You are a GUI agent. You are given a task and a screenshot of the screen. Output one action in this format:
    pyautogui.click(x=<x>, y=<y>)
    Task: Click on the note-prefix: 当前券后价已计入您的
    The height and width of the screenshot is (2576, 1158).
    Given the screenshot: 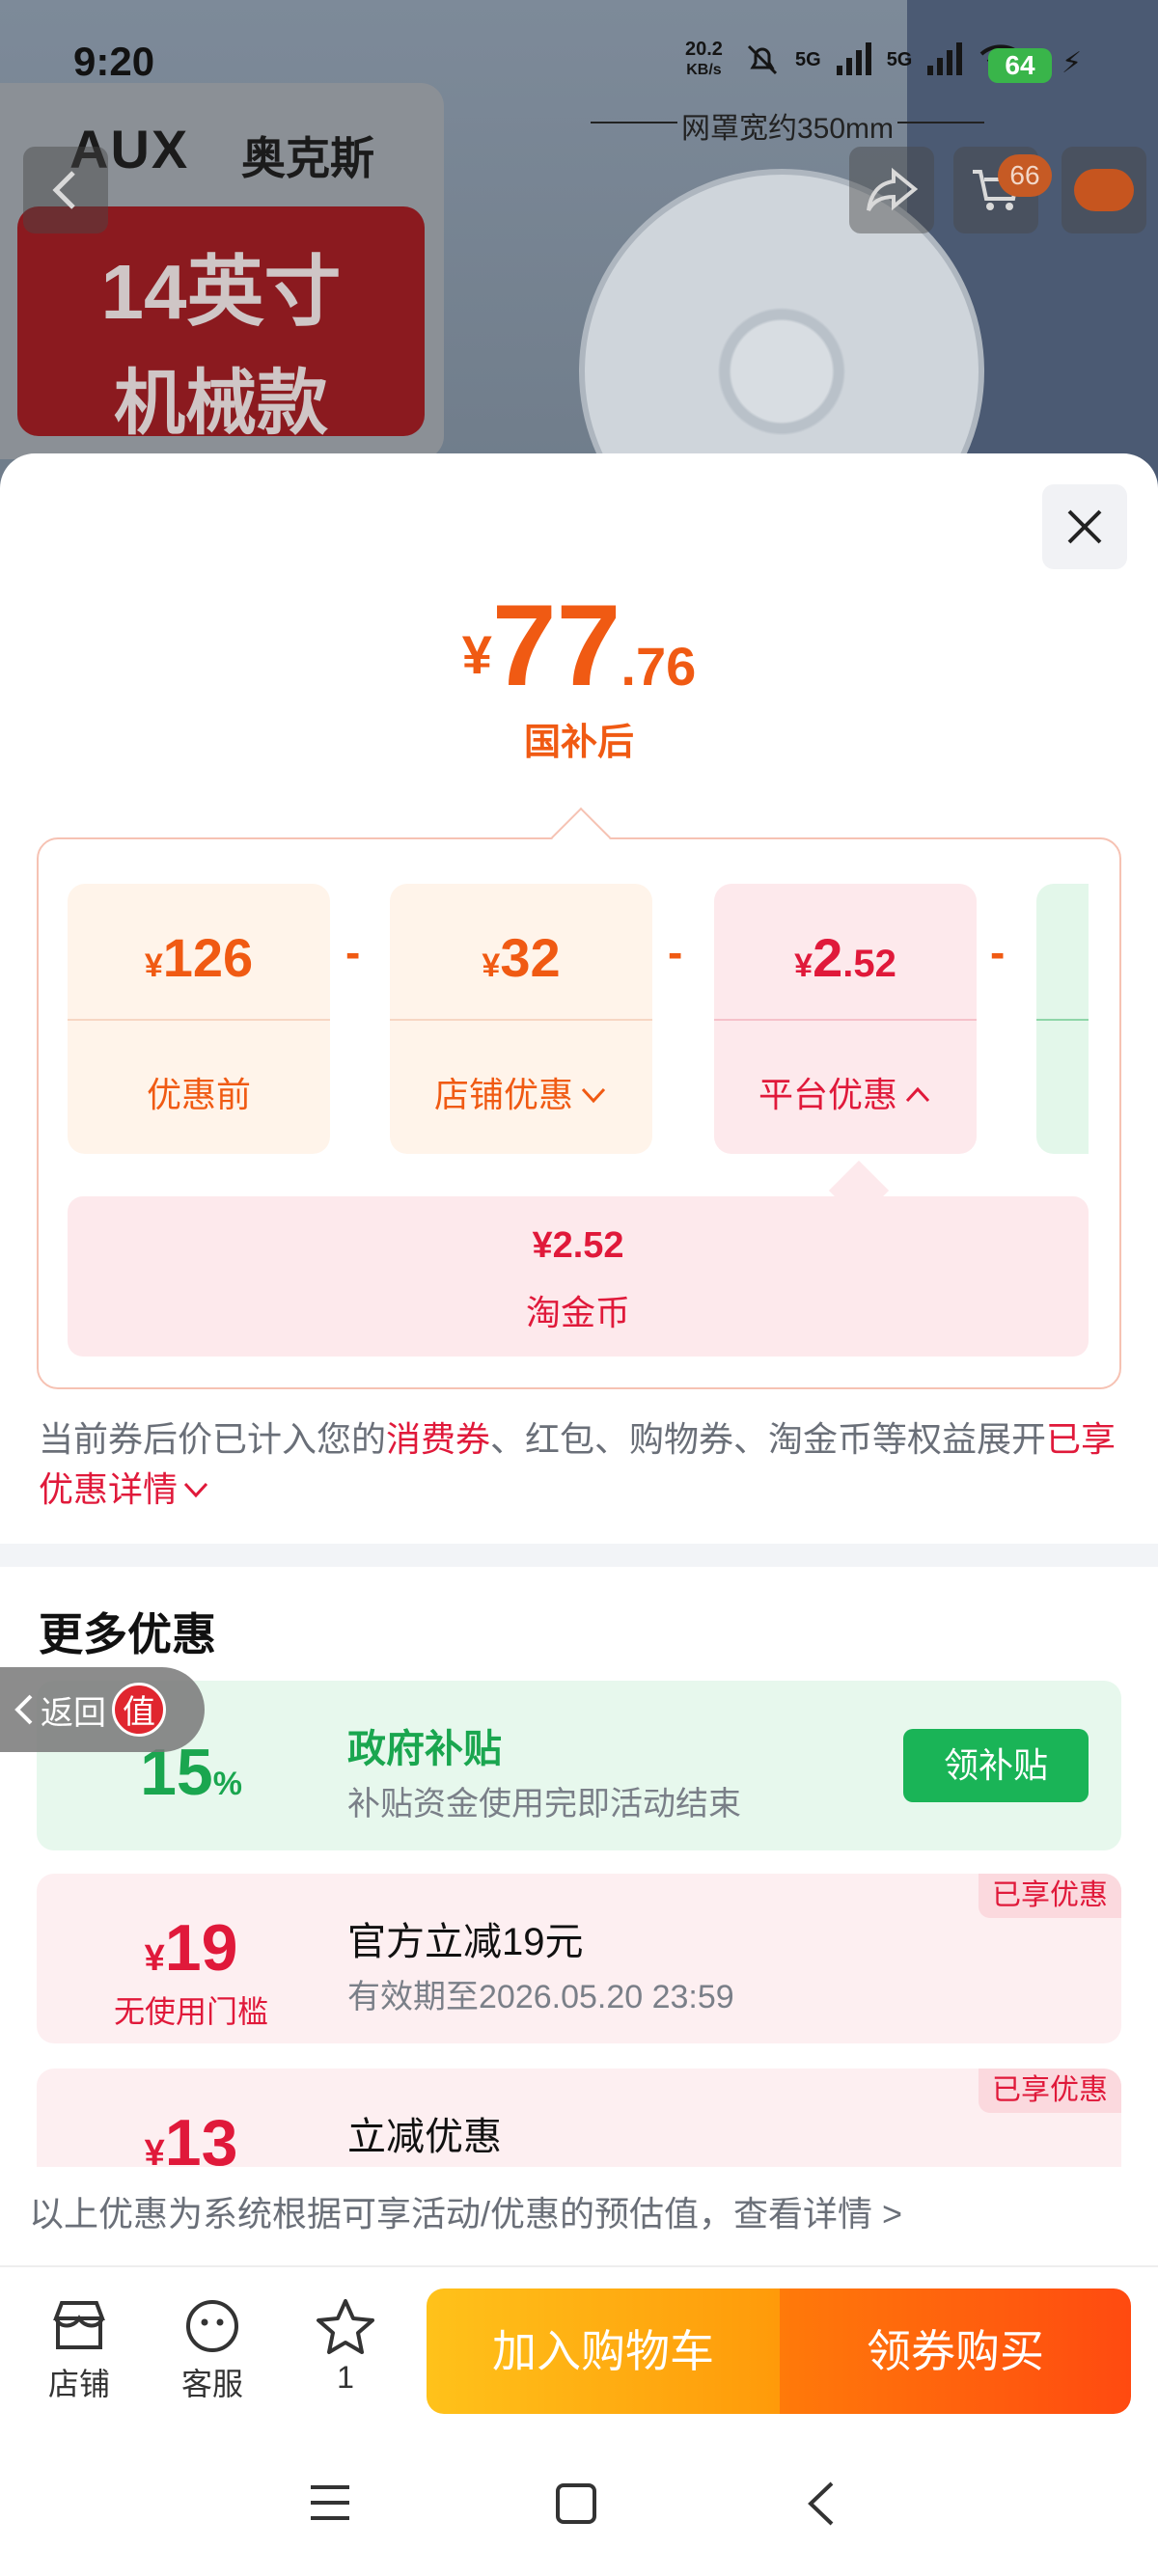 What is the action you would take?
    pyautogui.click(x=213, y=1439)
    